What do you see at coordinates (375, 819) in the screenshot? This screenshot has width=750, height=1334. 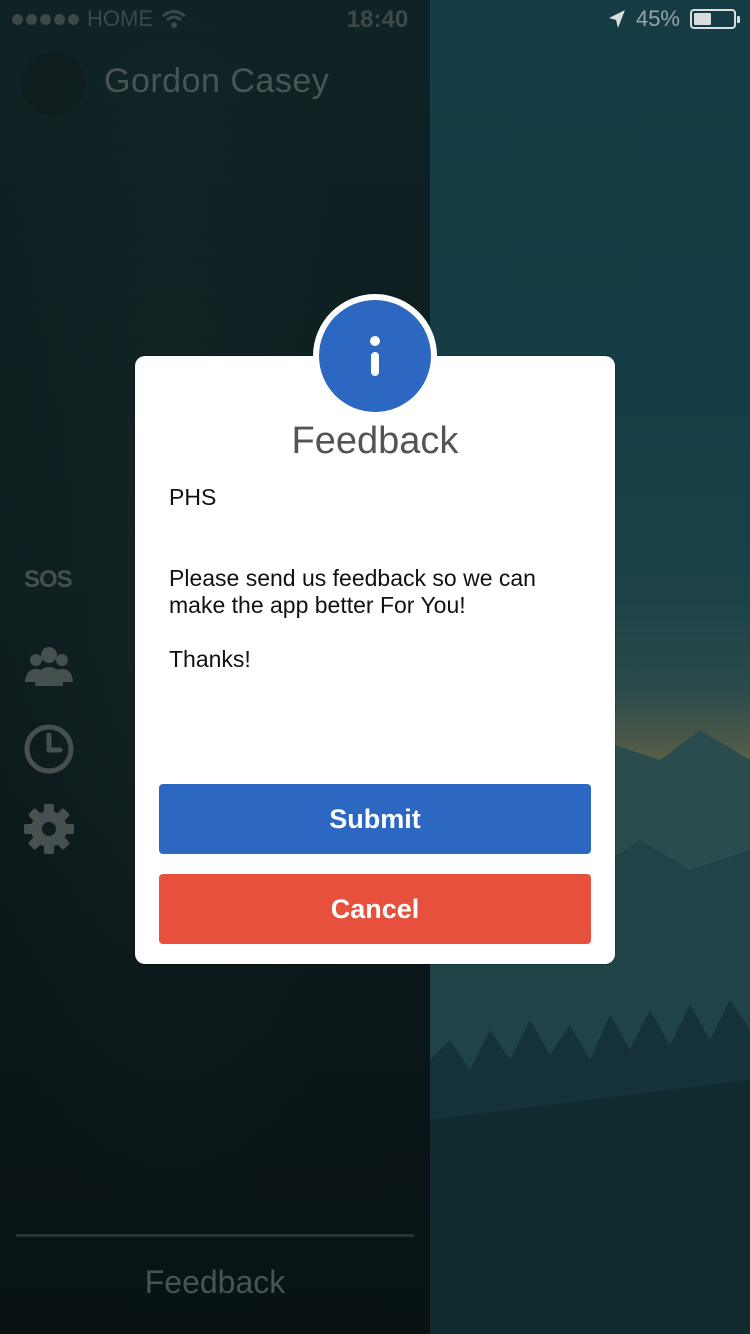 I see `submit-button: Submit` at bounding box center [375, 819].